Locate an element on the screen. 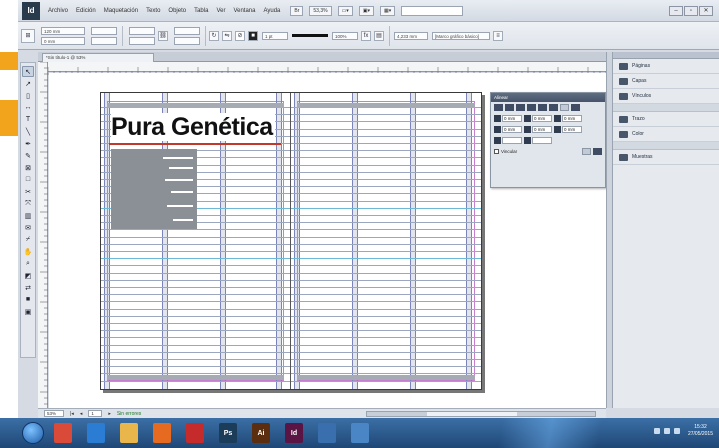 This screenshot has height=448, width=719. photos-icon is located at coordinates (360, 433).